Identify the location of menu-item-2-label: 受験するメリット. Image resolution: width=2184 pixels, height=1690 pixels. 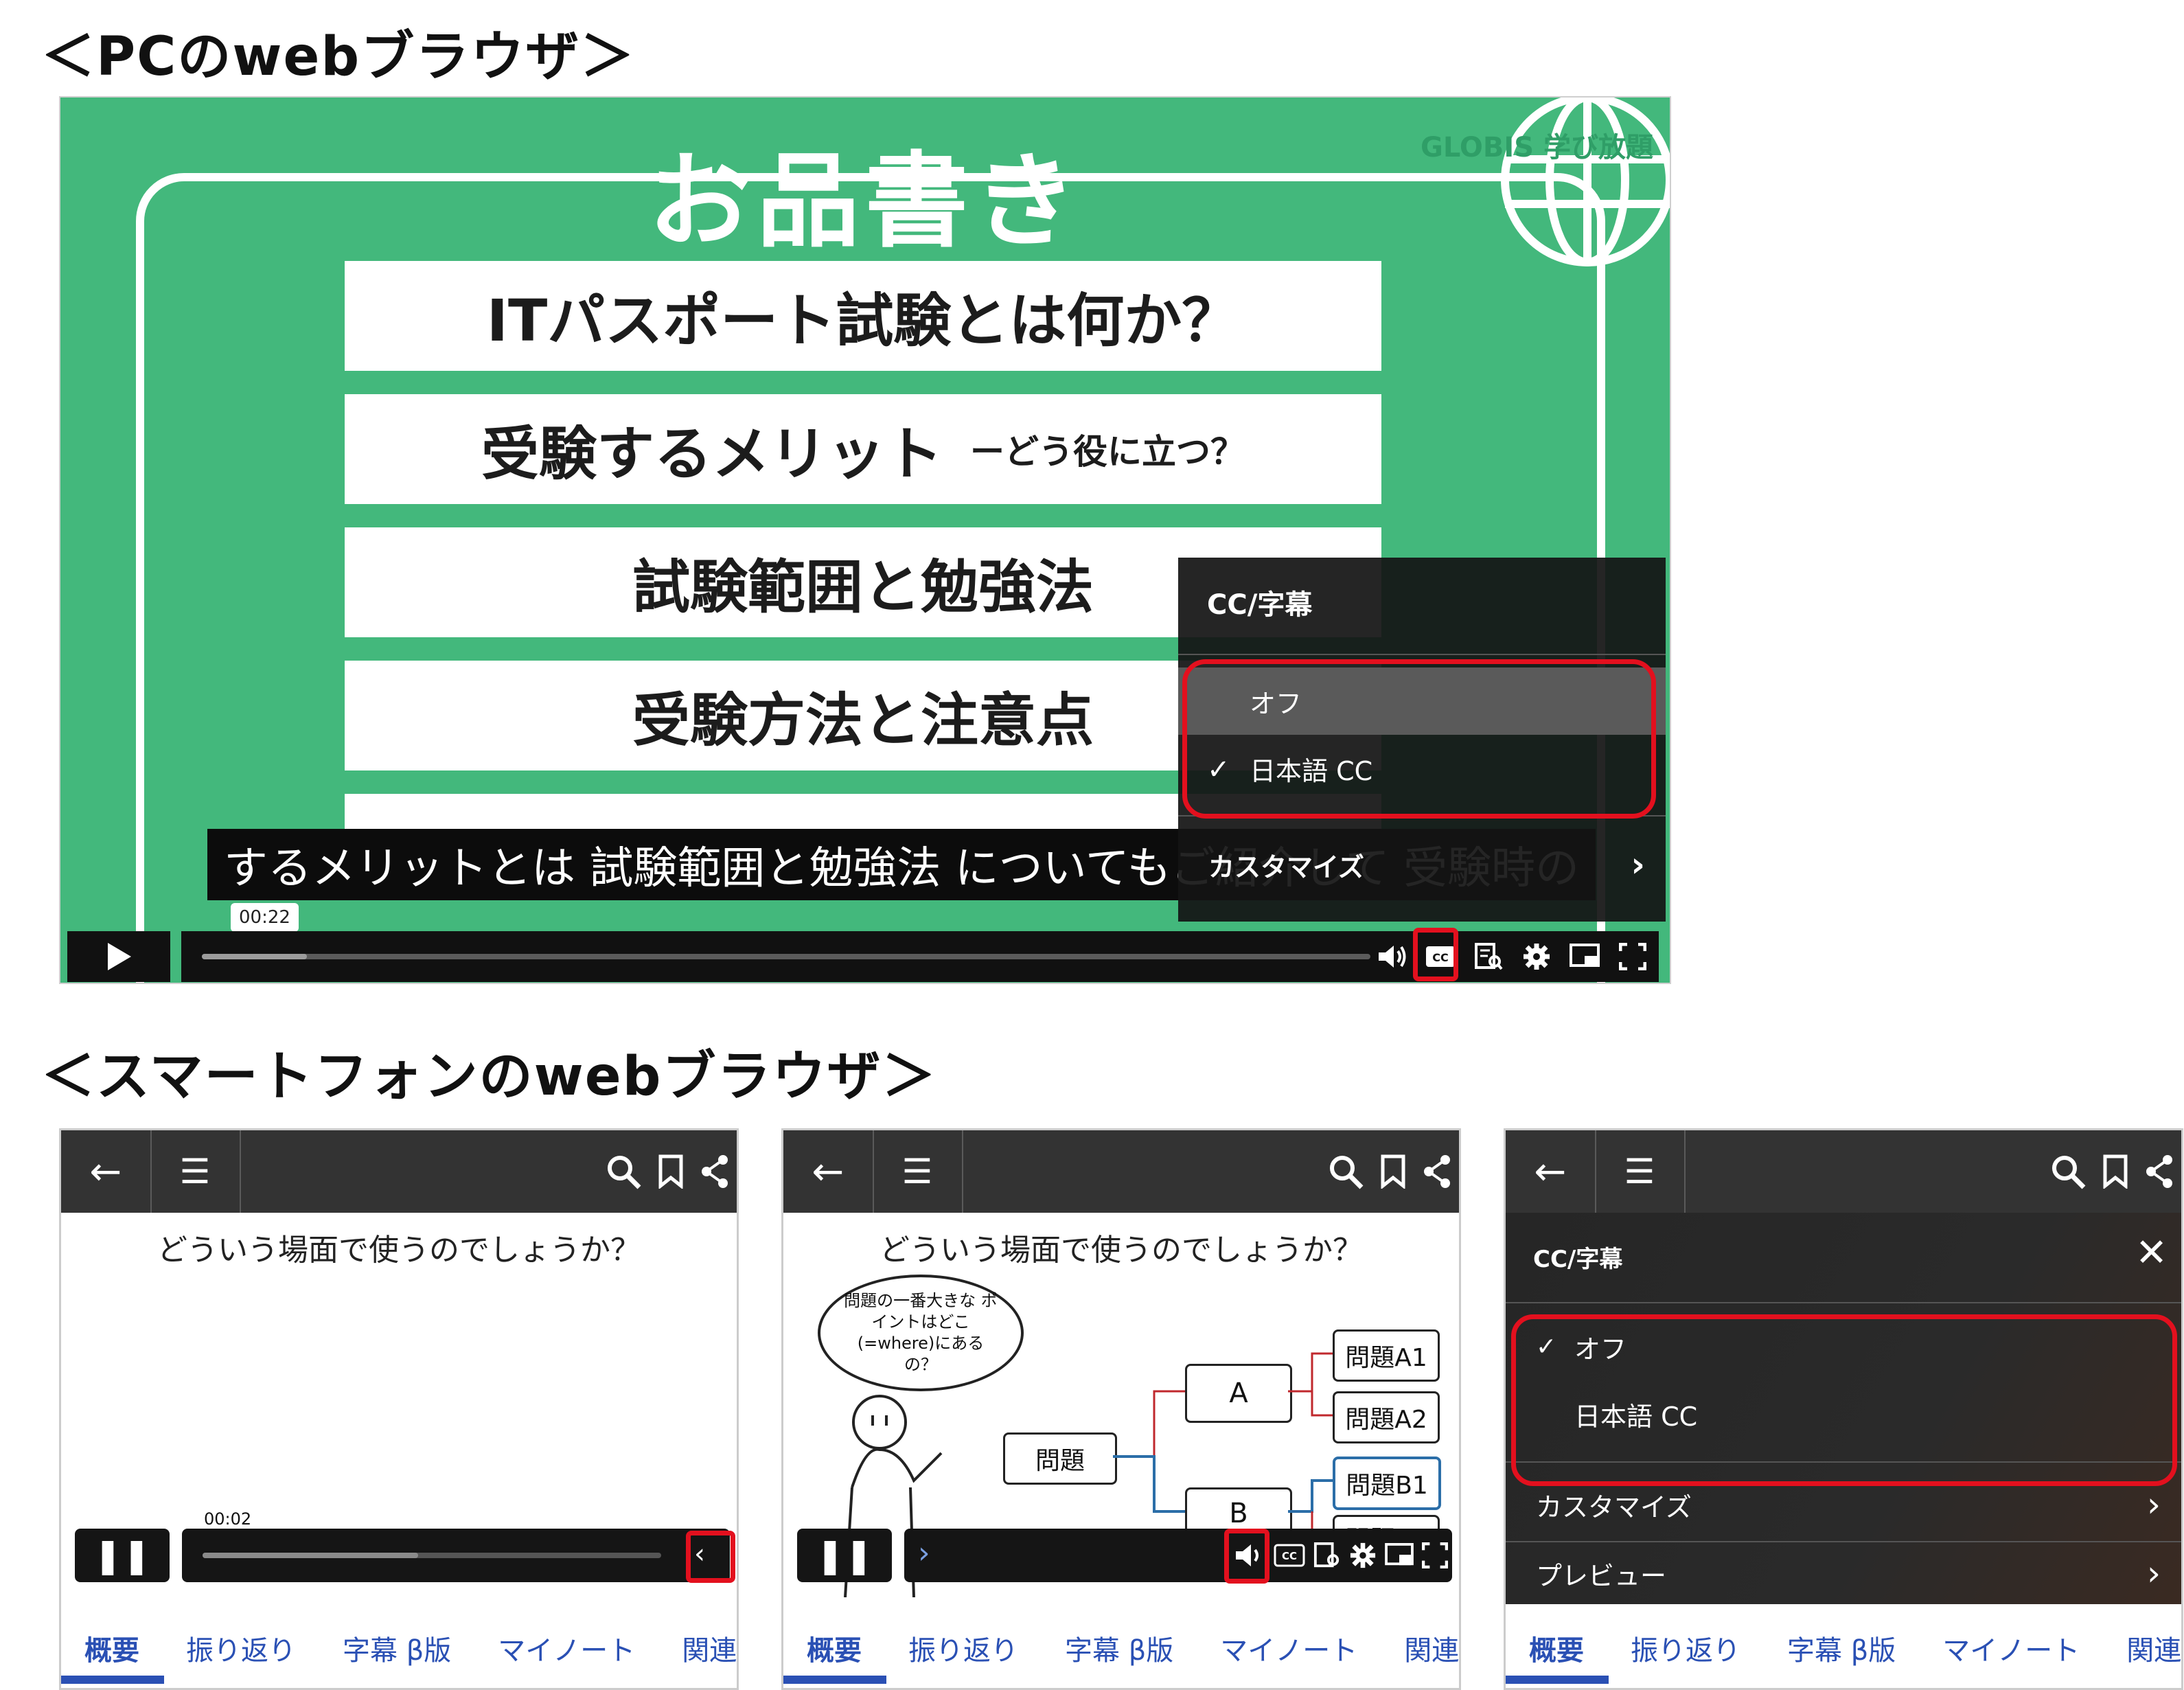
(712, 454).